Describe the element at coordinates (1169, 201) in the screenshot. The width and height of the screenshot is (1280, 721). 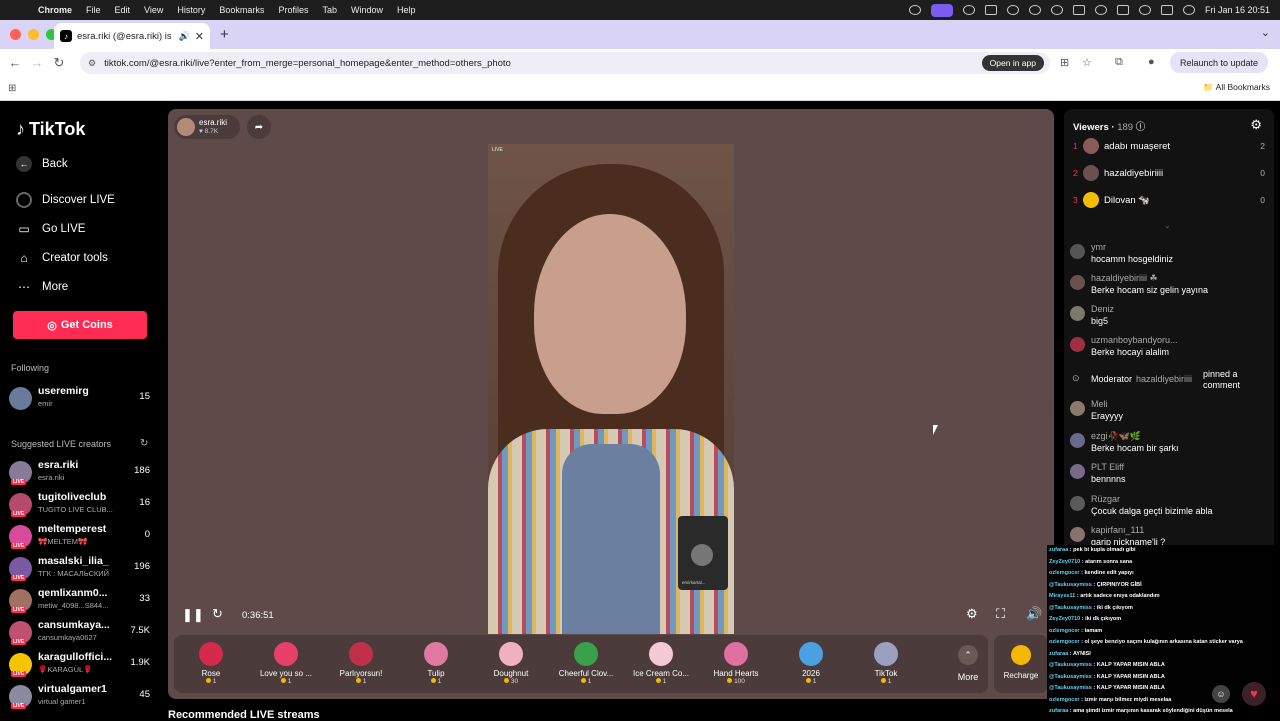
I see `top-viewer-row: 3 Dilovan 🐄 0` at that location.